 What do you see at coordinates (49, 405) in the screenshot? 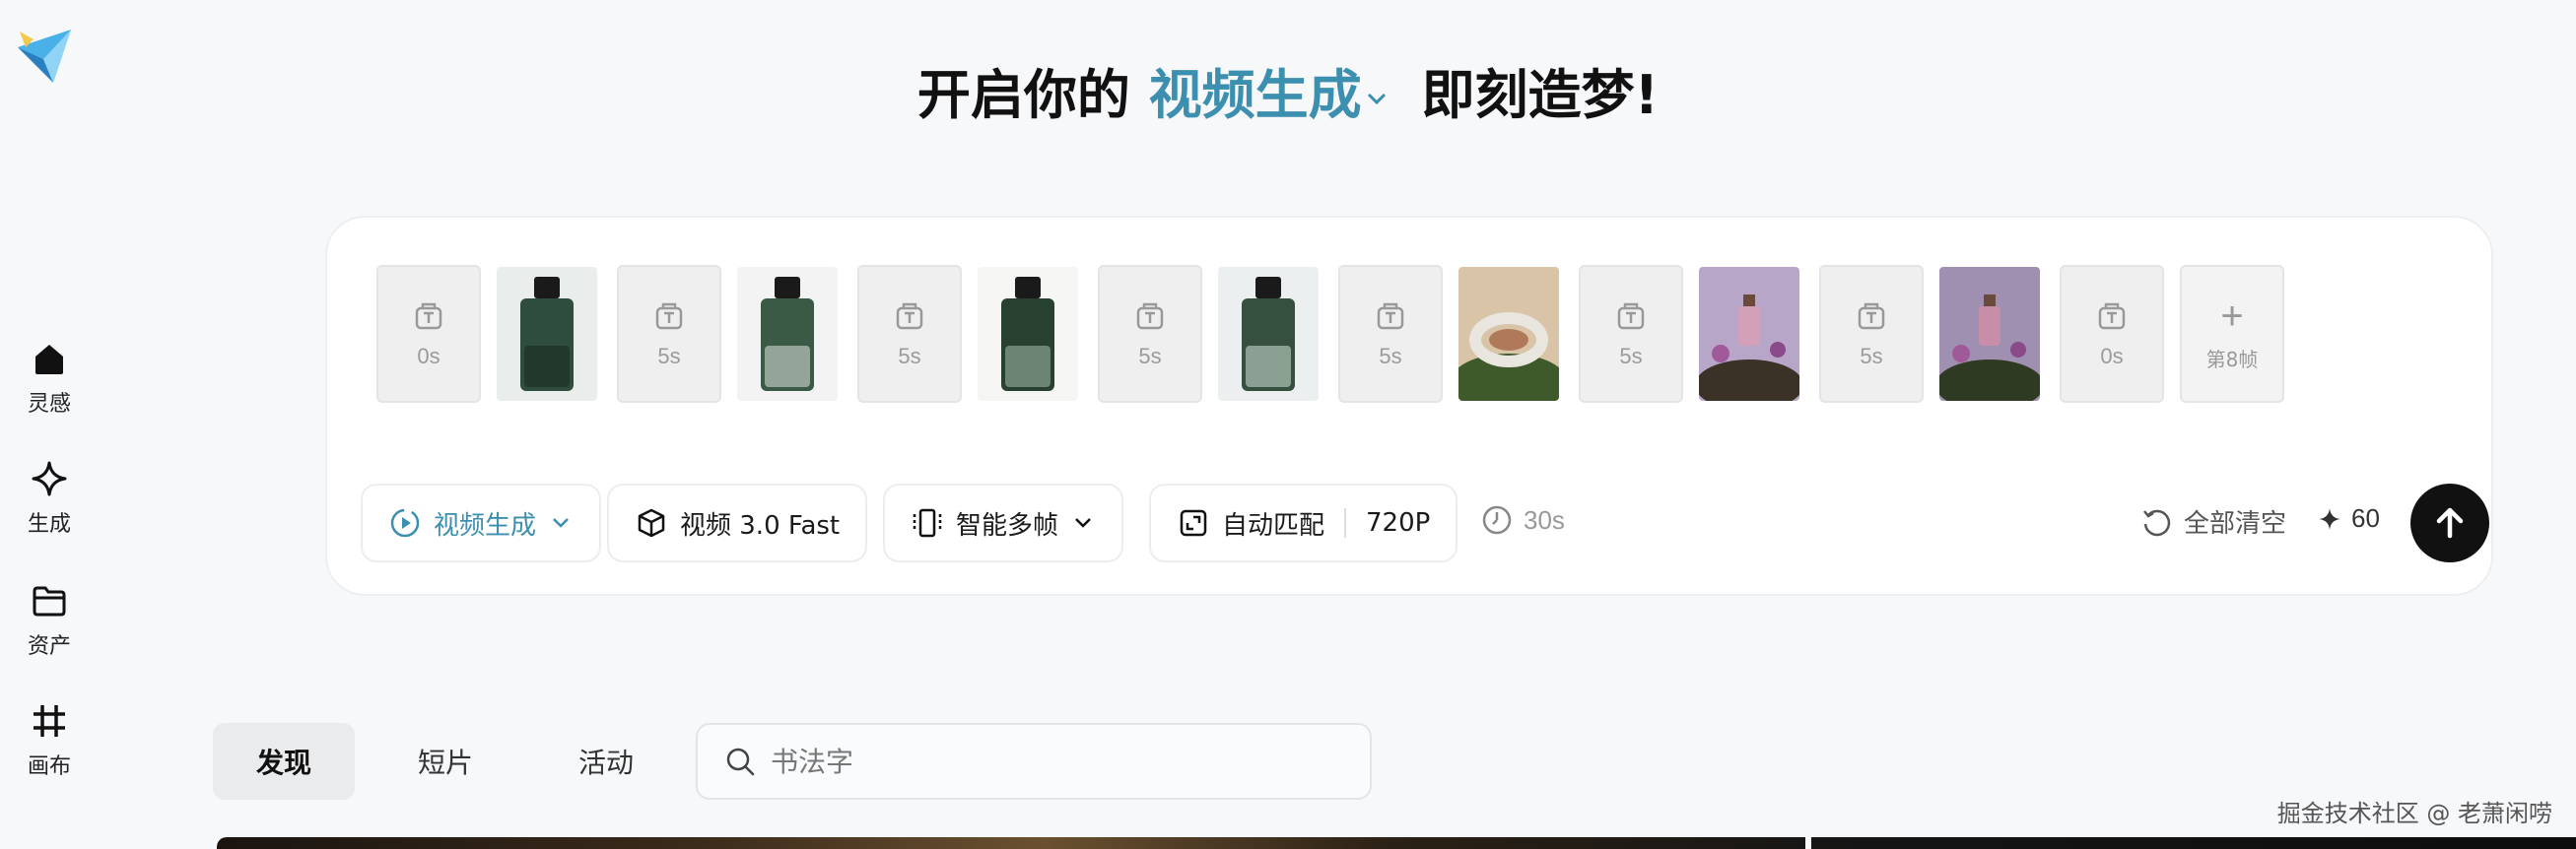
I see `sidebar-item-label: 灵感` at bounding box center [49, 405].